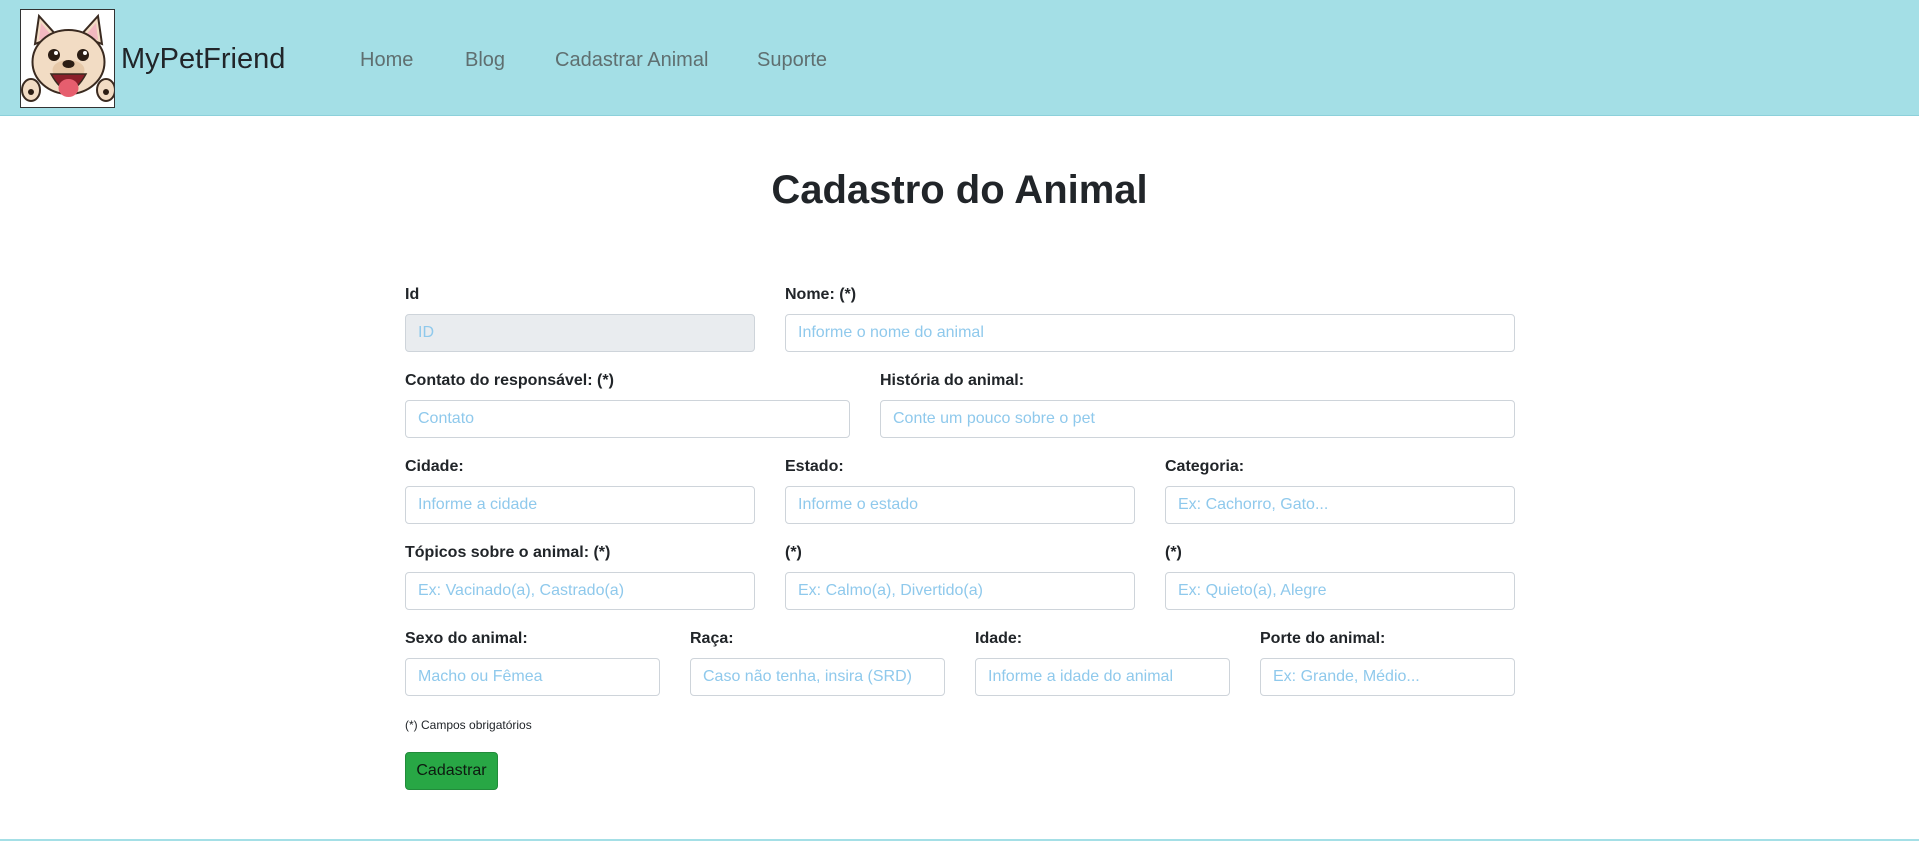  What do you see at coordinates (434, 466) in the screenshot?
I see `cidade-label: Cidade:` at bounding box center [434, 466].